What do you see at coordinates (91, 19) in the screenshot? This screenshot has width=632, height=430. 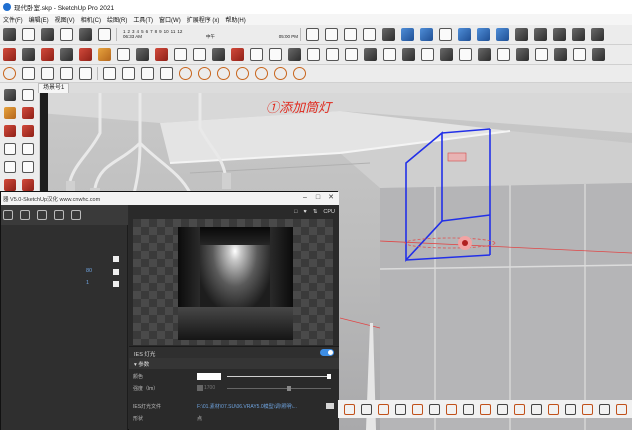 I see `menu-camera: 相机(C)` at bounding box center [91, 19].